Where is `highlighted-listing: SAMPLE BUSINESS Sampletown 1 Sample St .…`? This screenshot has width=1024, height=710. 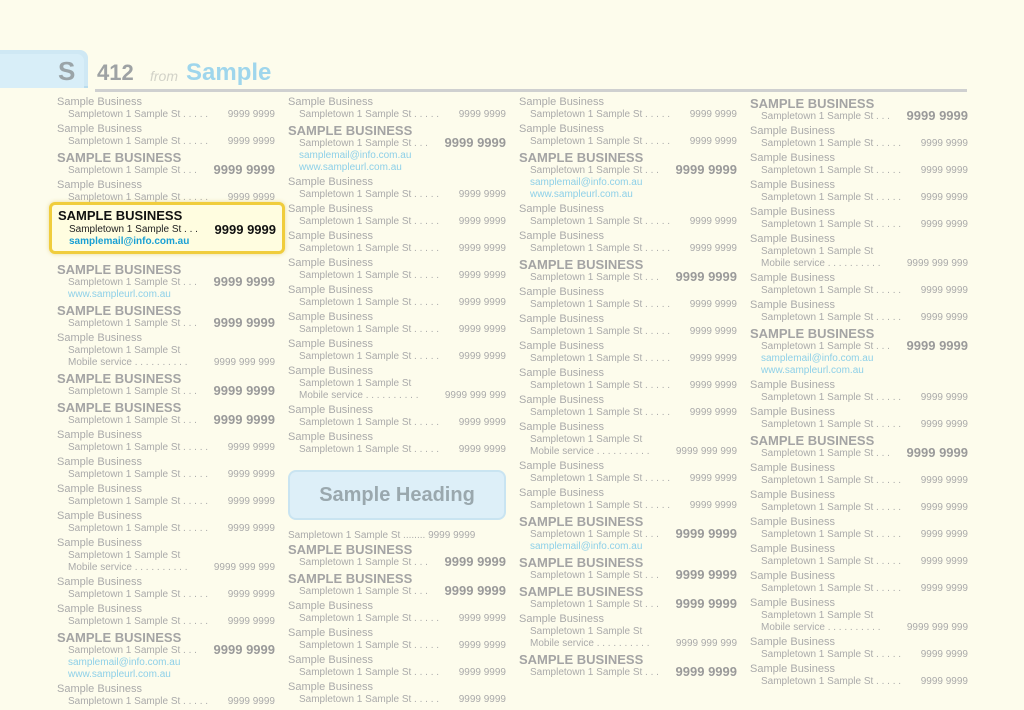
highlighted-listing: SAMPLE BUSINESS Sampletown 1 Sample St .… is located at coordinates (167, 228).